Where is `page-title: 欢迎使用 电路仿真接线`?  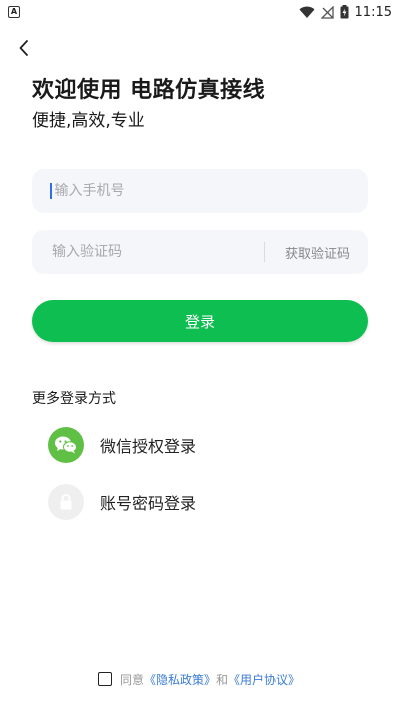
page-title: 欢迎使用 电路仿真接线 is located at coordinates (149, 90).